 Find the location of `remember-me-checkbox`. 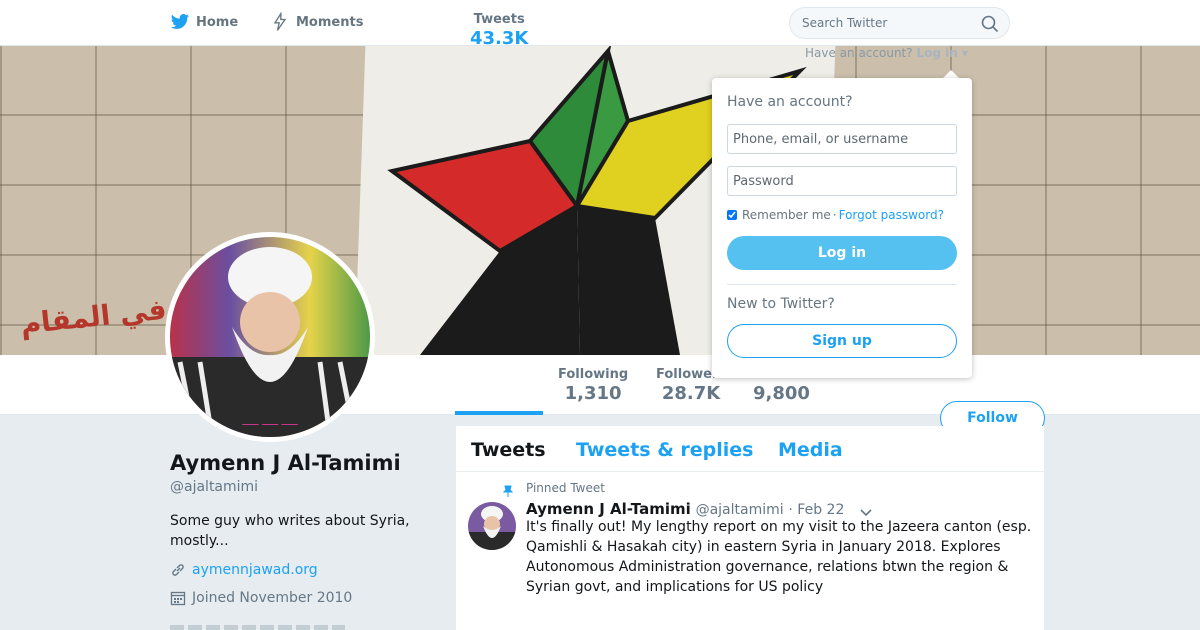

remember-me-checkbox is located at coordinates (732, 215).